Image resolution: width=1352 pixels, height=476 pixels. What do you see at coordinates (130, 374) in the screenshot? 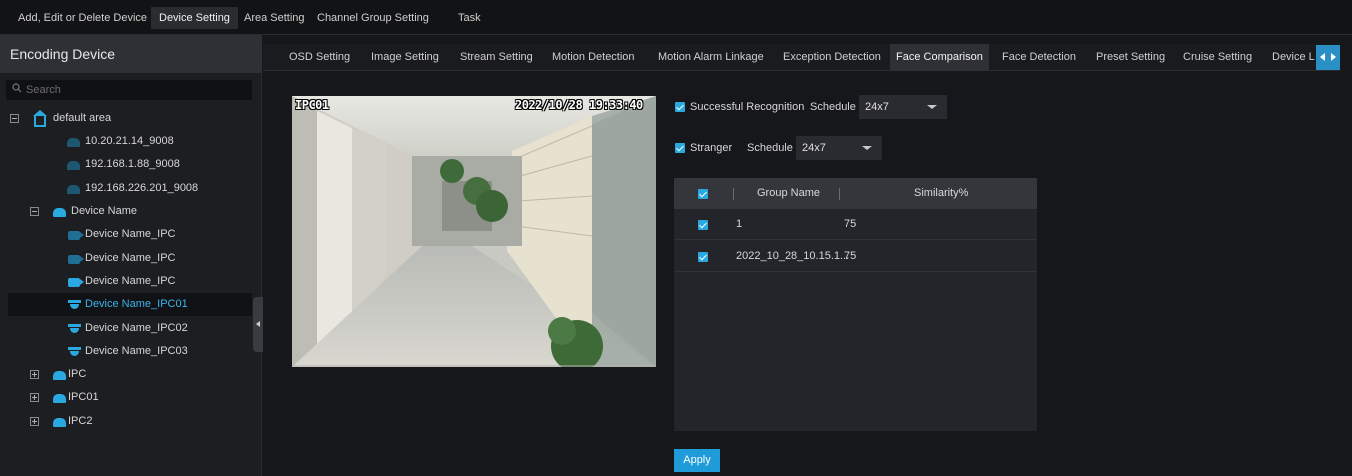
I see `tree-item-ipc: IPC` at bounding box center [130, 374].